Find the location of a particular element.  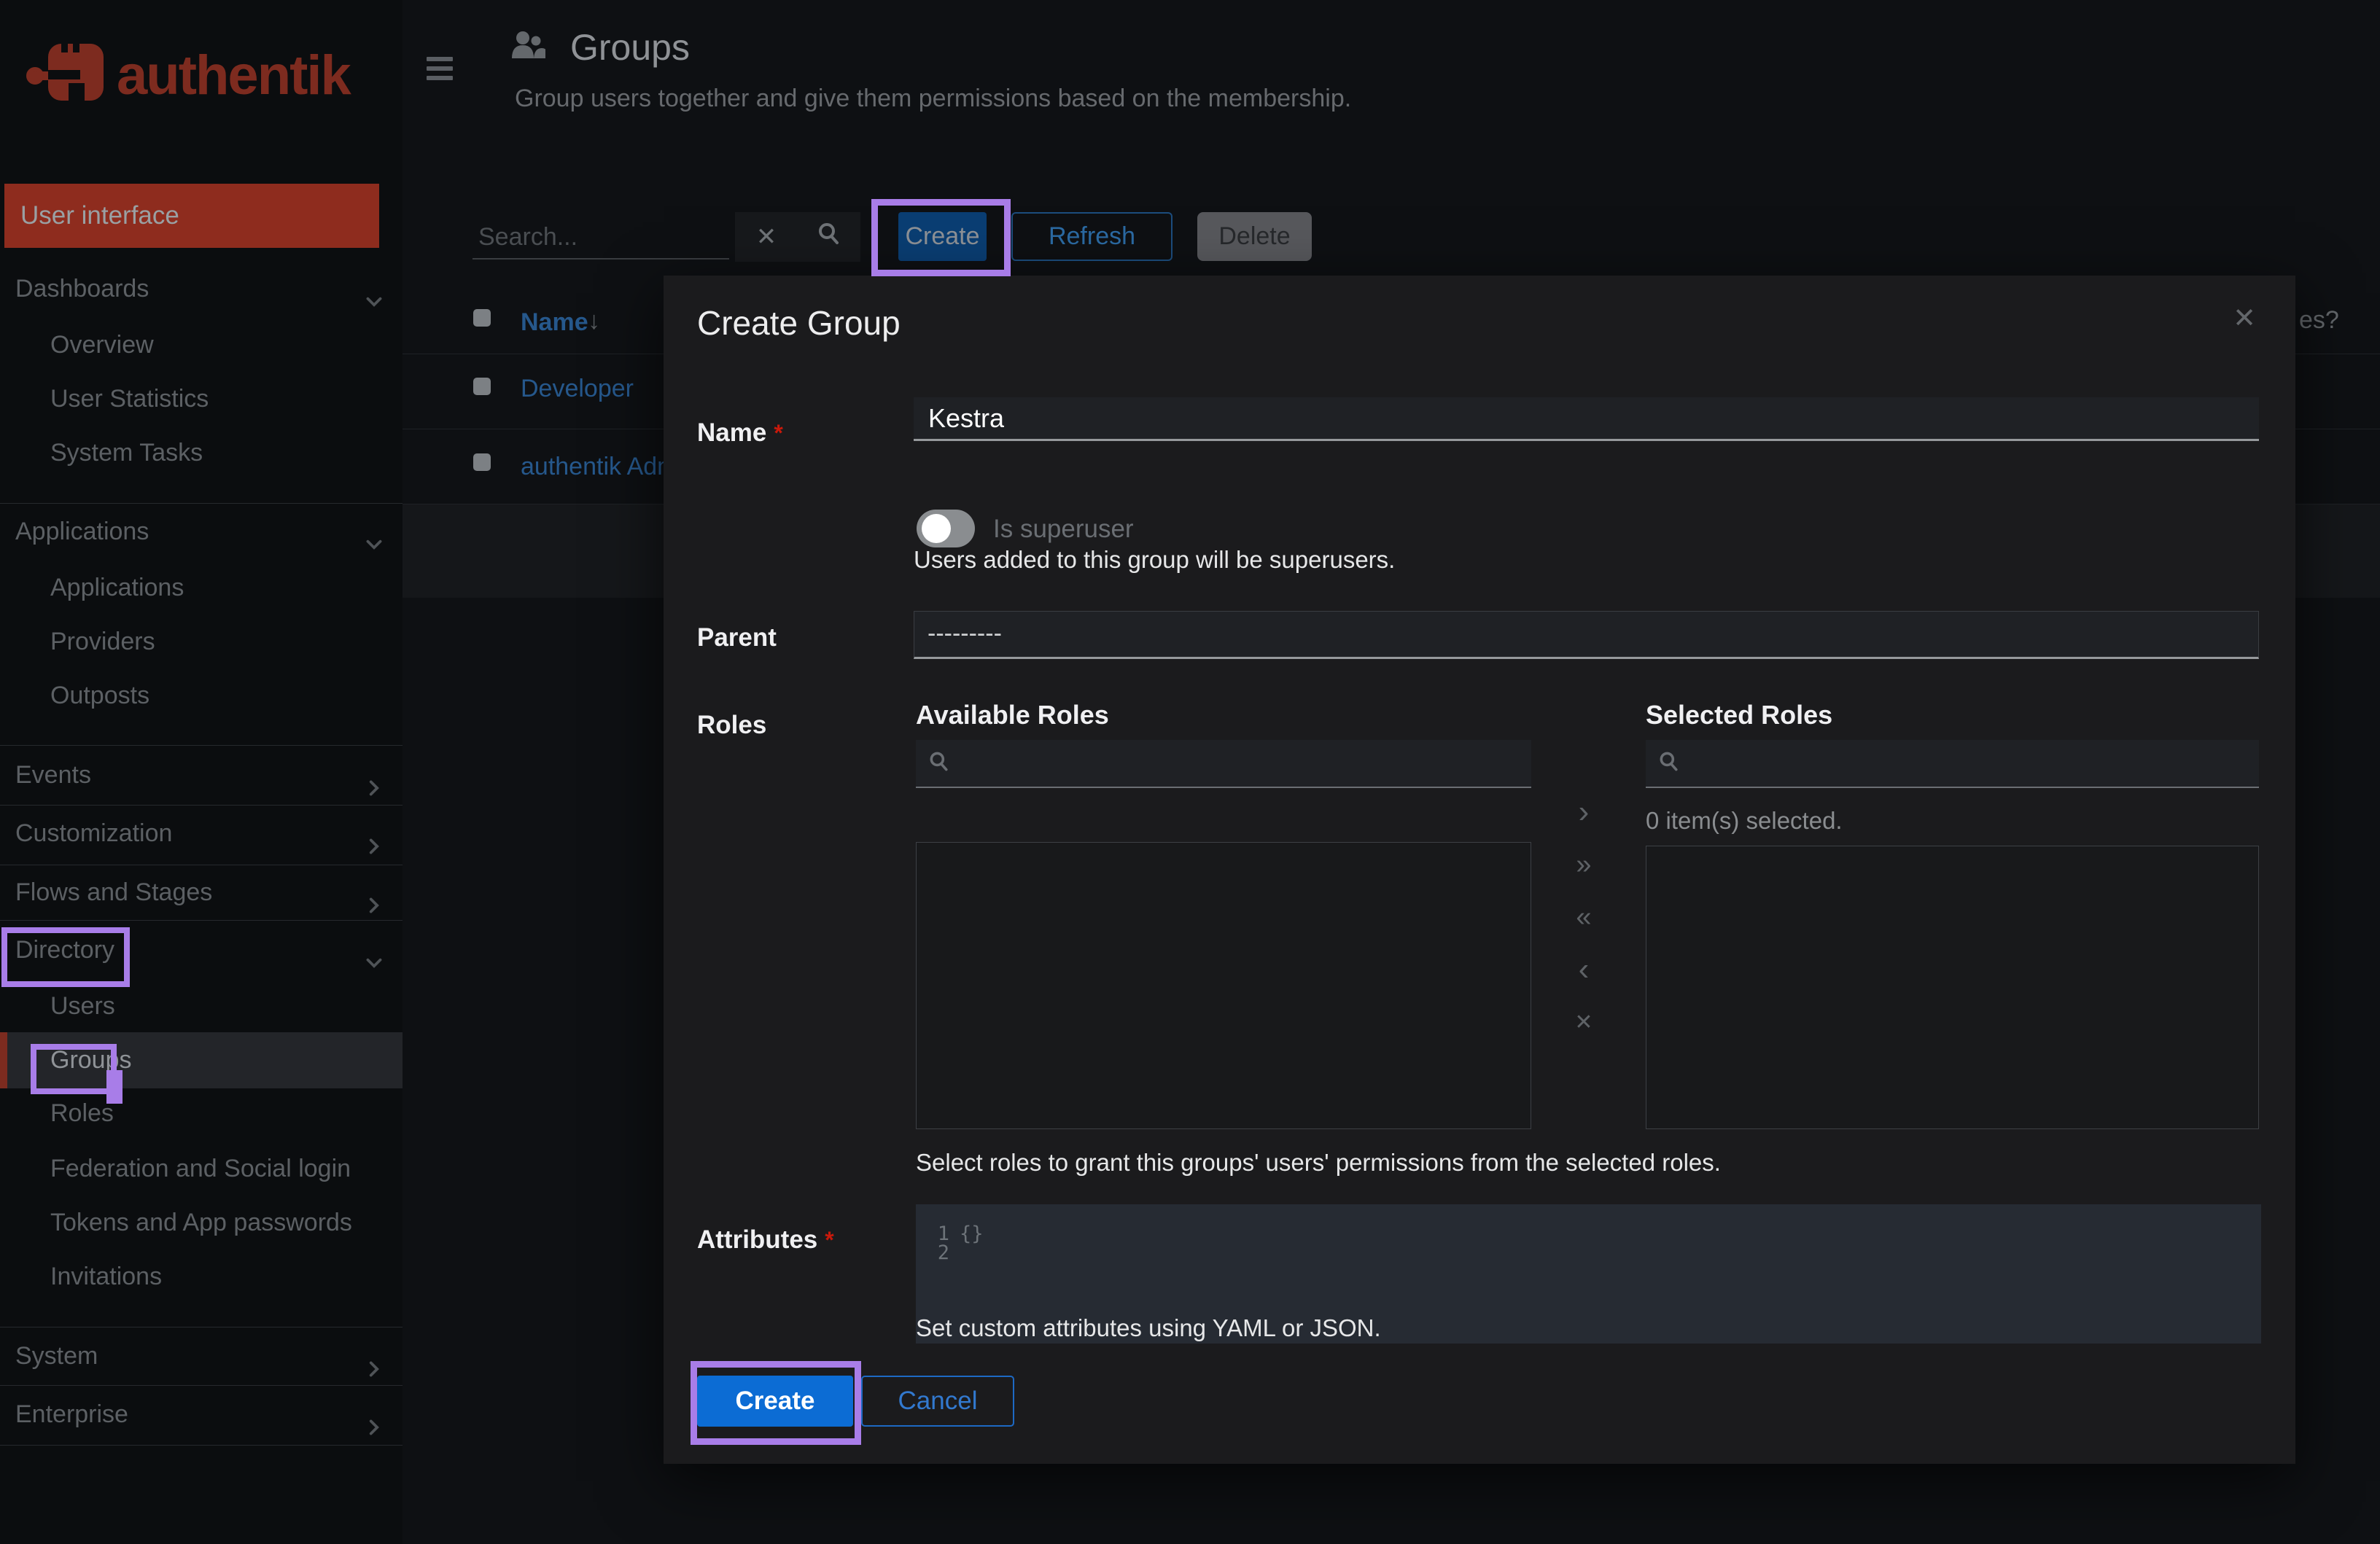

sidebar-item-user-statistics: User Statistics is located at coordinates (201, 399).